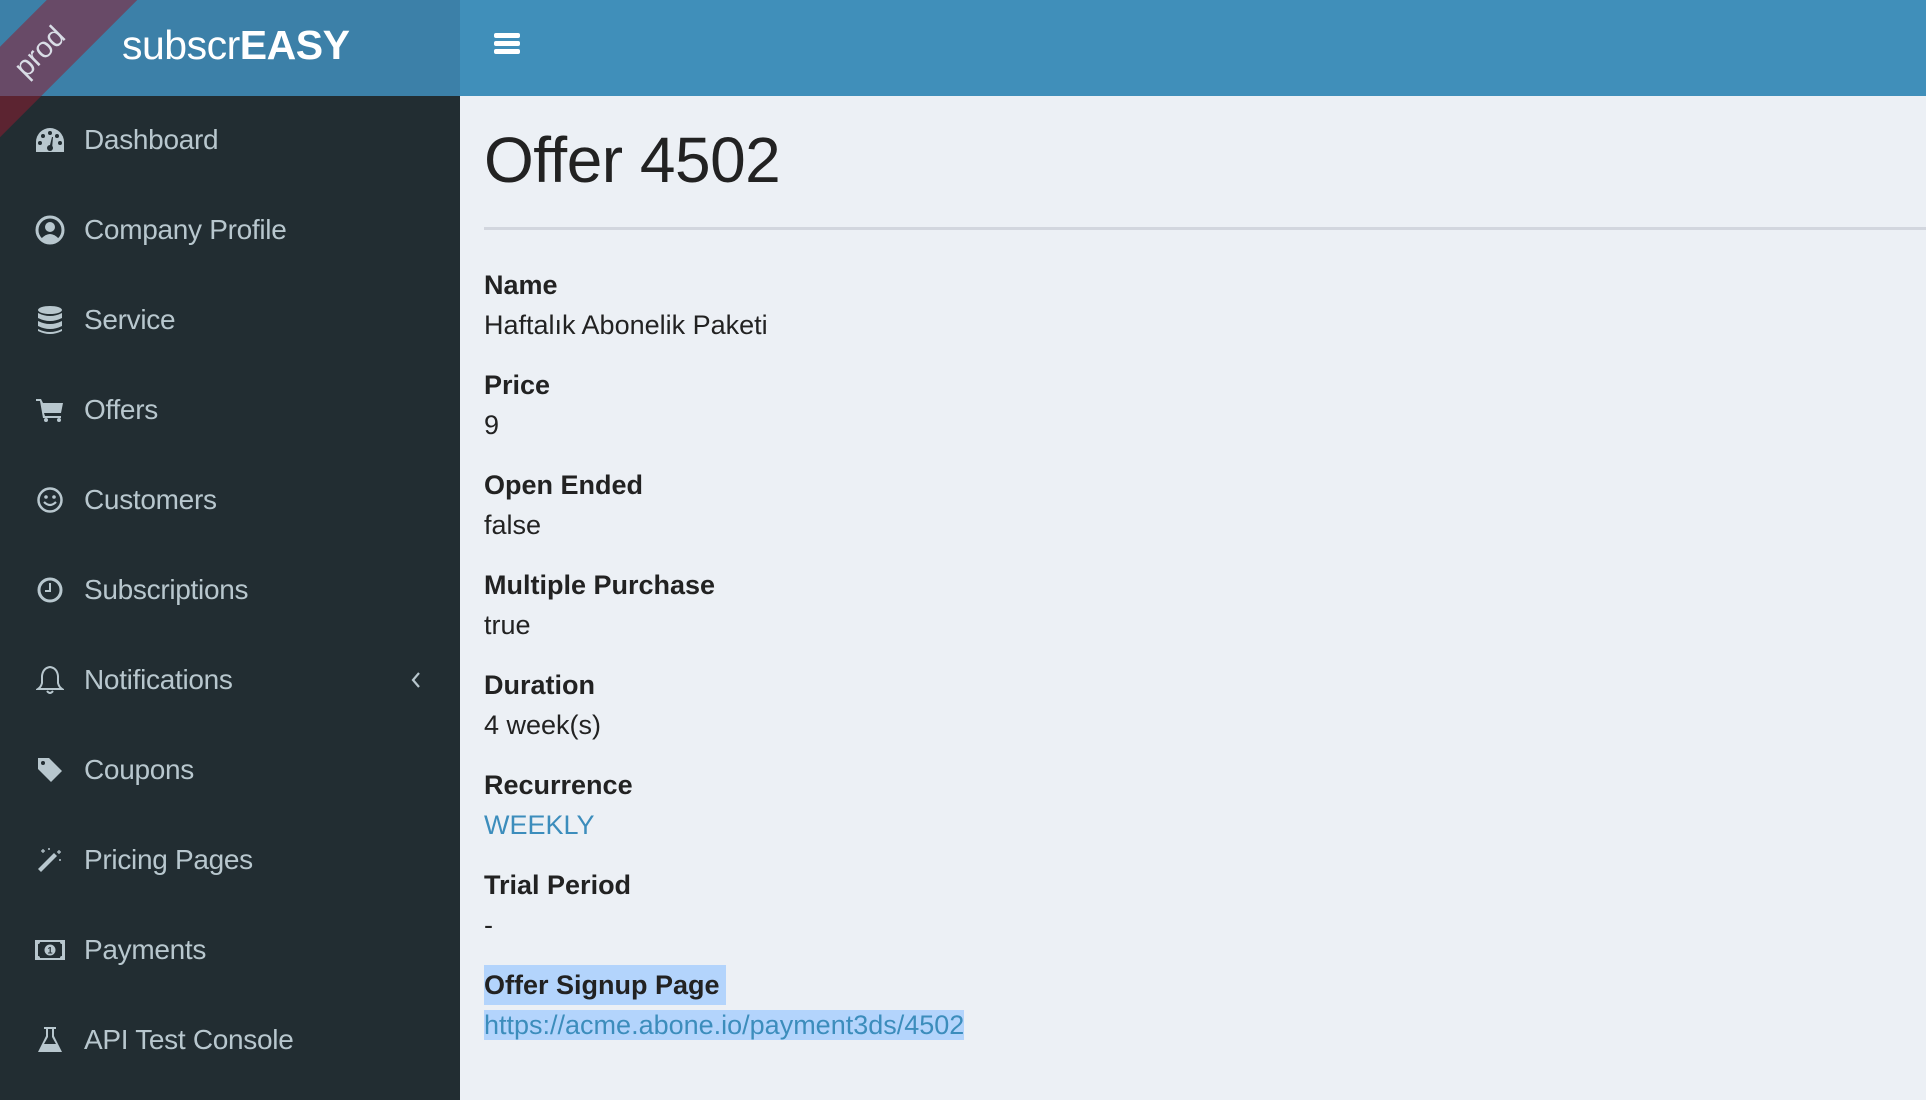 The width and height of the screenshot is (1926, 1100). Describe the element at coordinates (600, 585) in the screenshot. I see `field-label: Multiple Purchase` at that location.